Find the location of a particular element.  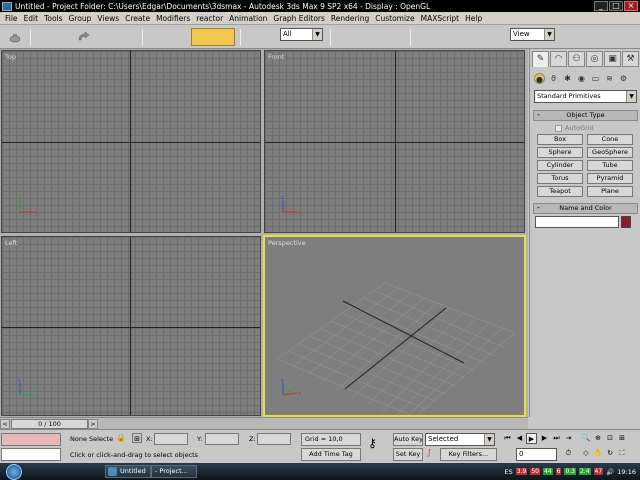

modify-icon: ◠ is located at coordinates (558, 59).